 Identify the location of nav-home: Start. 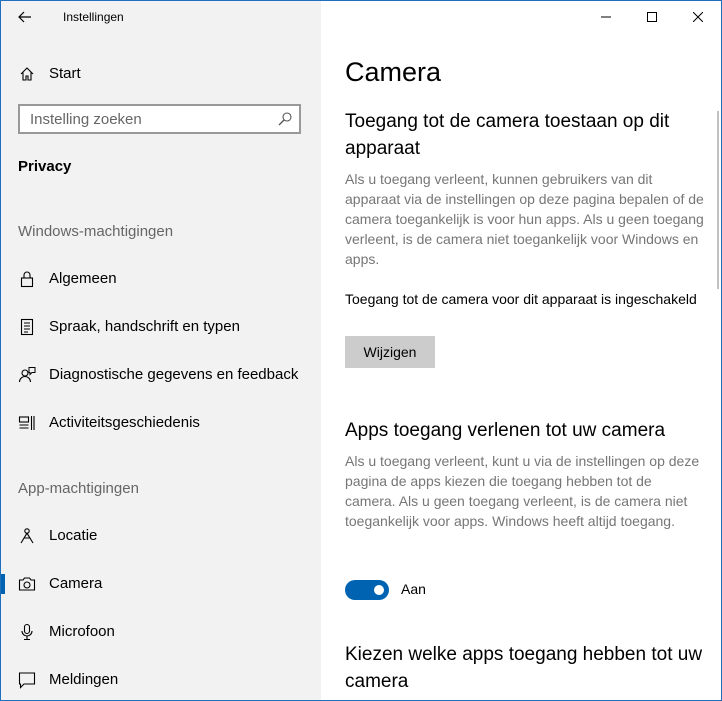
(161, 74).